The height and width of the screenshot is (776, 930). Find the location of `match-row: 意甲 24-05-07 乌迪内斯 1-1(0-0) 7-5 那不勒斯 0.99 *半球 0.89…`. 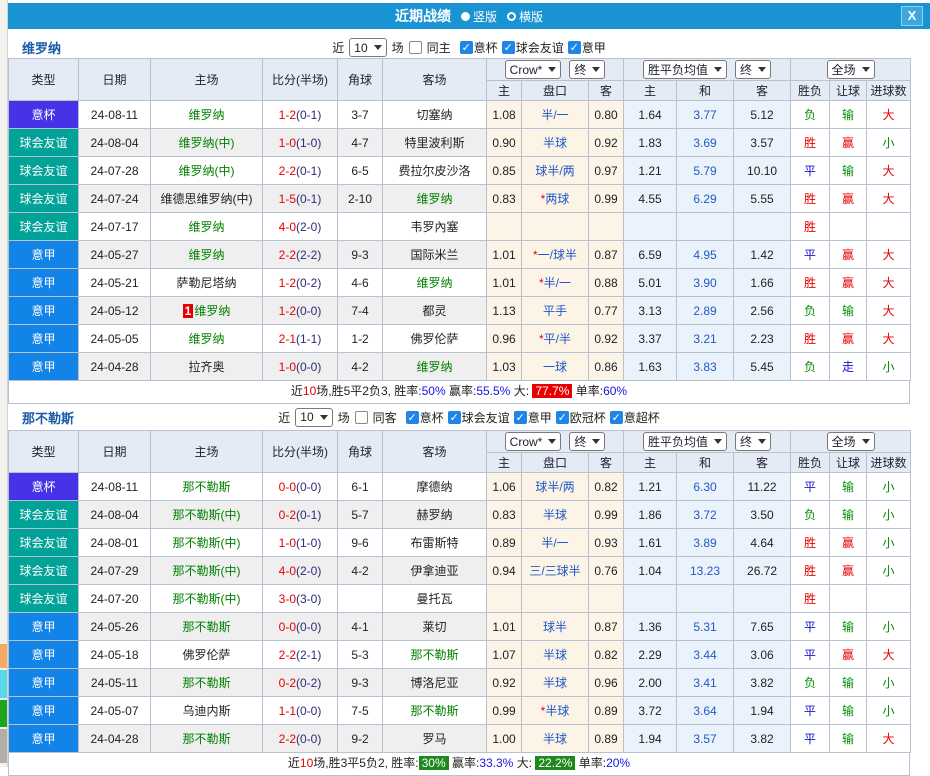

match-row: 意甲 24-05-07 乌迪内斯 1-1(0-0) 7-5 那不勒斯 0.99 *半球 0.89… is located at coordinates (460, 710).